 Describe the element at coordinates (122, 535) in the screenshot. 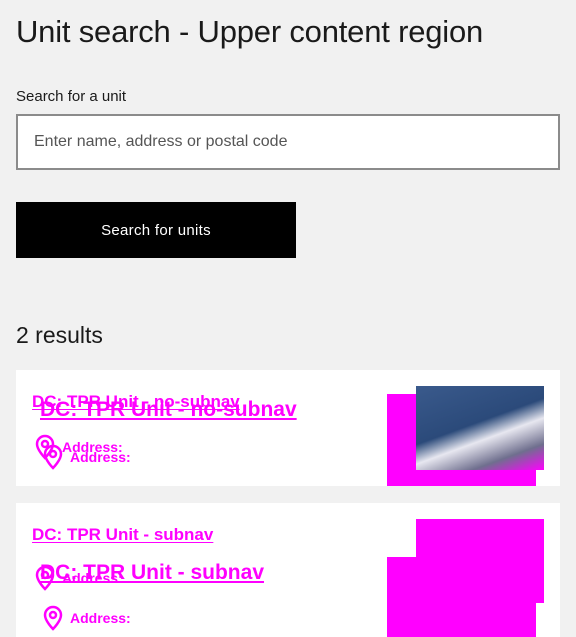

I see `result-title-link: DC: TPR Unit - subnav` at that location.